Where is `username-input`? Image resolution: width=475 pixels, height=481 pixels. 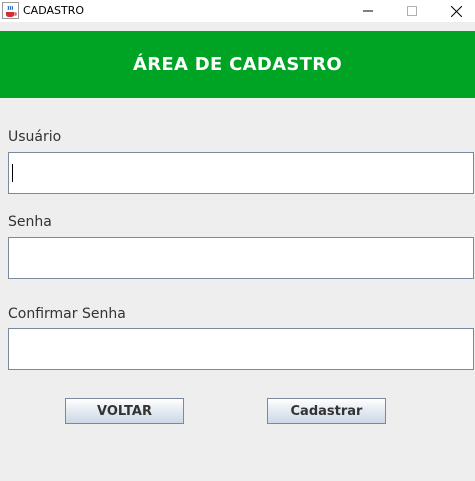
username-input is located at coordinates (241, 173).